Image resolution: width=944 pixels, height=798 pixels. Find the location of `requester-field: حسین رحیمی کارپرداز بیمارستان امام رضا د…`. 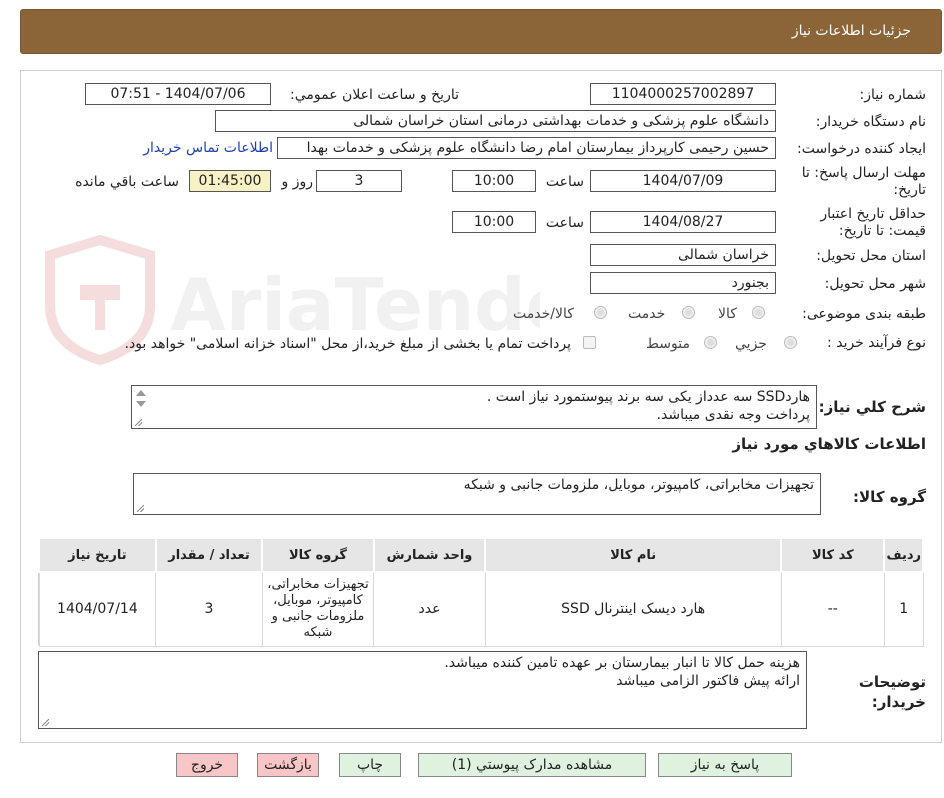

requester-field: حسین رحیمی کارپرداز بیمارستان امام رضا د… is located at coordinates (526, 148).